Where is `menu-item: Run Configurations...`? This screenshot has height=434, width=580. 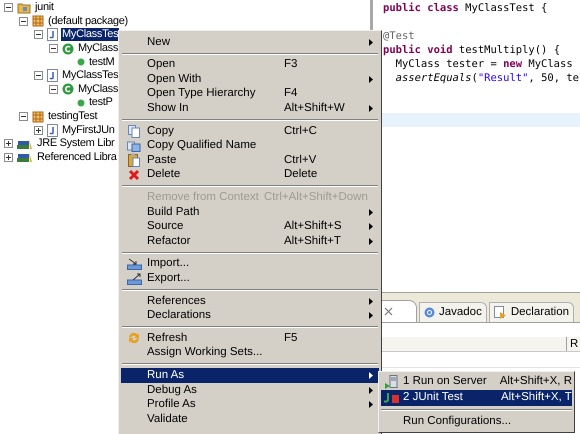 menu-item: Run Configurations... is located at coordinates (476, 422).